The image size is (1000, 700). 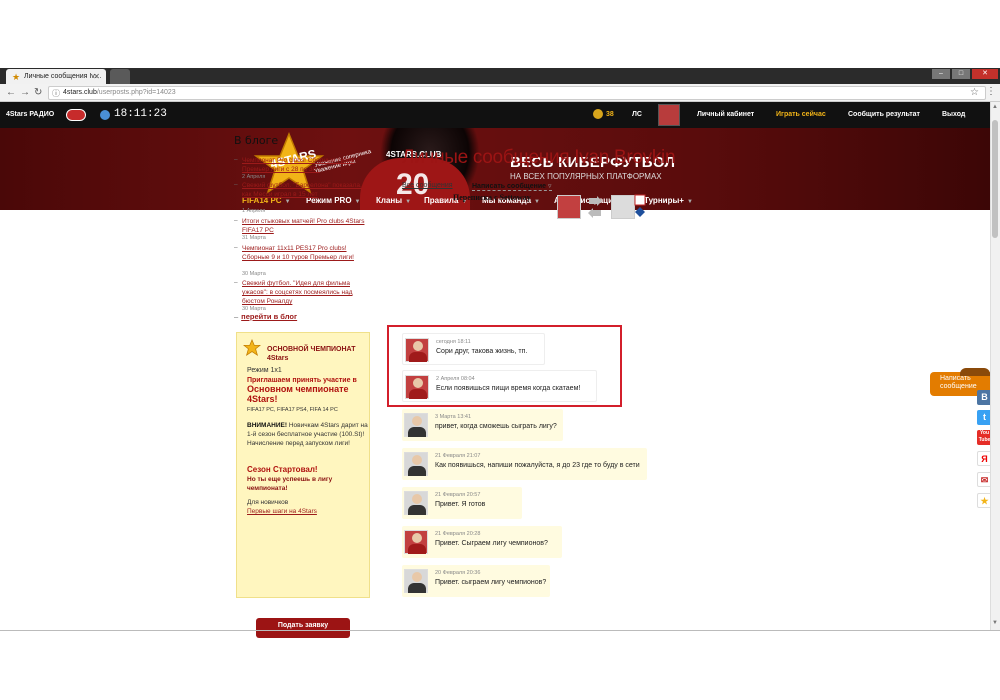 I want to click on championship-platforms: FIFA17 PC, FIFA17 PS4, FIFA 14 PC, so click(x=292, y=410).